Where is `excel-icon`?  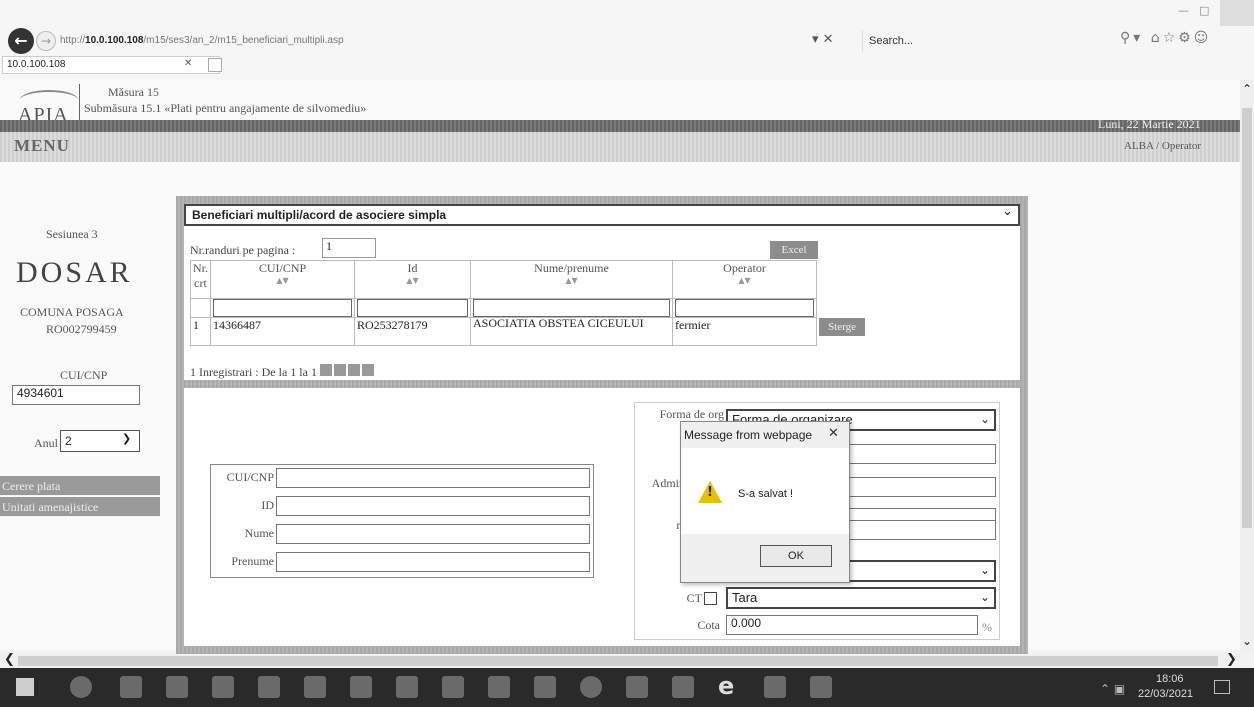
excel-icon is located at coordinates (407, 687).